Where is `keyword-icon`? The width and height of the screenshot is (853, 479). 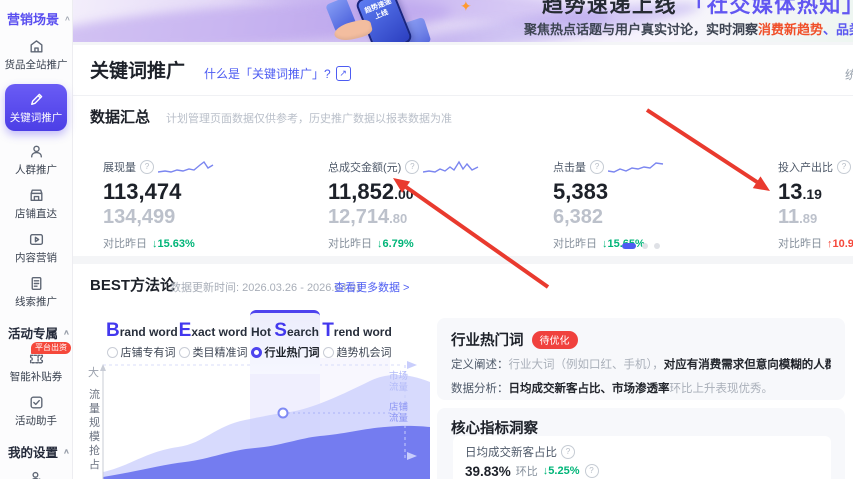
keyword-icon is located at coordinates (36, 99).